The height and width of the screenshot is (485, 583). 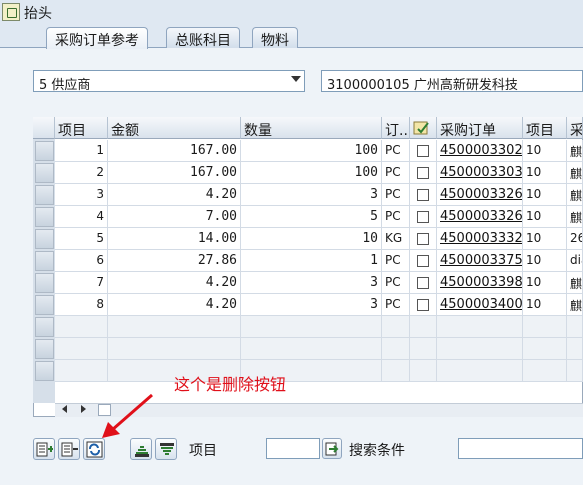 I want to click on col-header-quantity: 数量, so click(x=311, y=128).